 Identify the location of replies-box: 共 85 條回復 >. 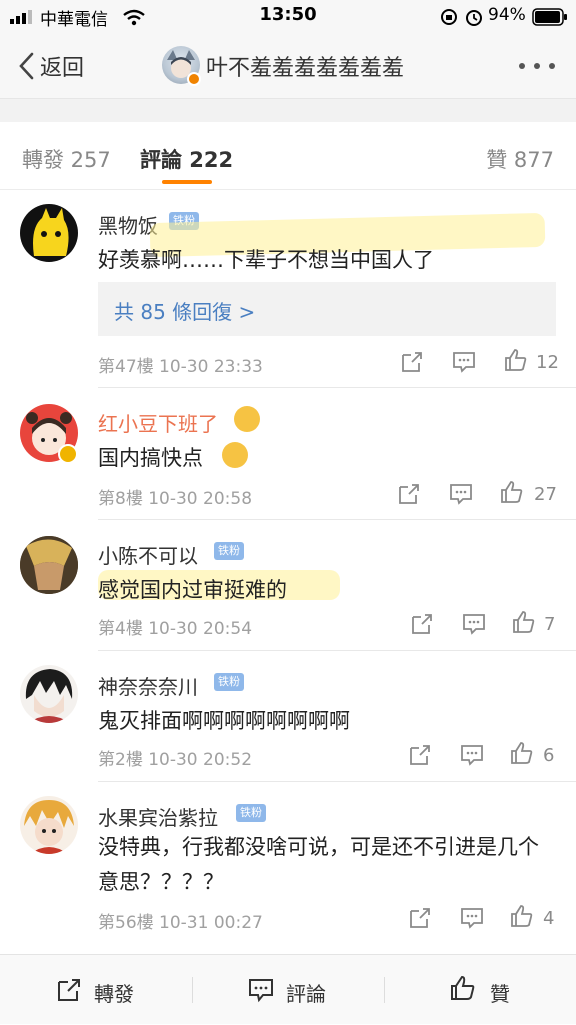
(327, 309).